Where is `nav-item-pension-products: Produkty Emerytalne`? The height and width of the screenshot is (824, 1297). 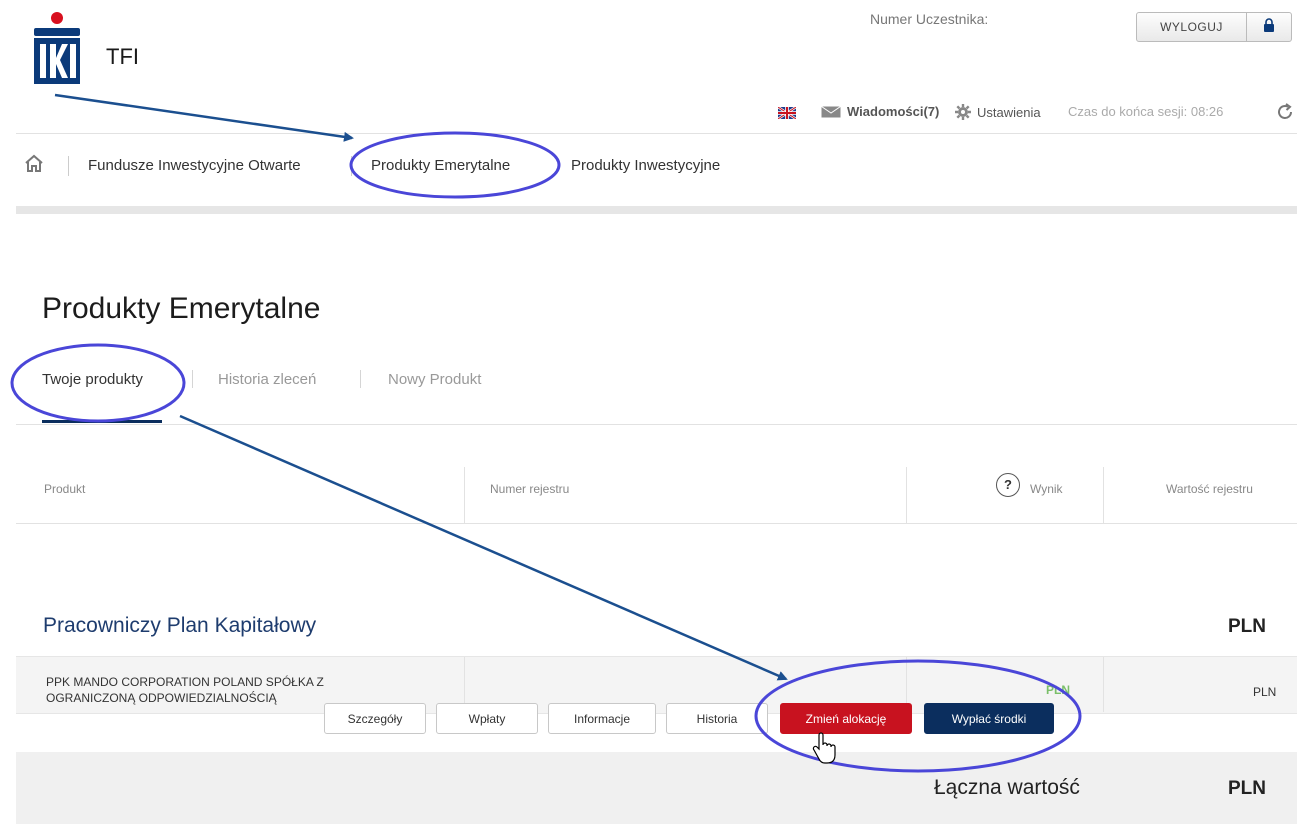 nav-item-pension-products: Produkty Emerytalne is located at coordinates (440, 165).